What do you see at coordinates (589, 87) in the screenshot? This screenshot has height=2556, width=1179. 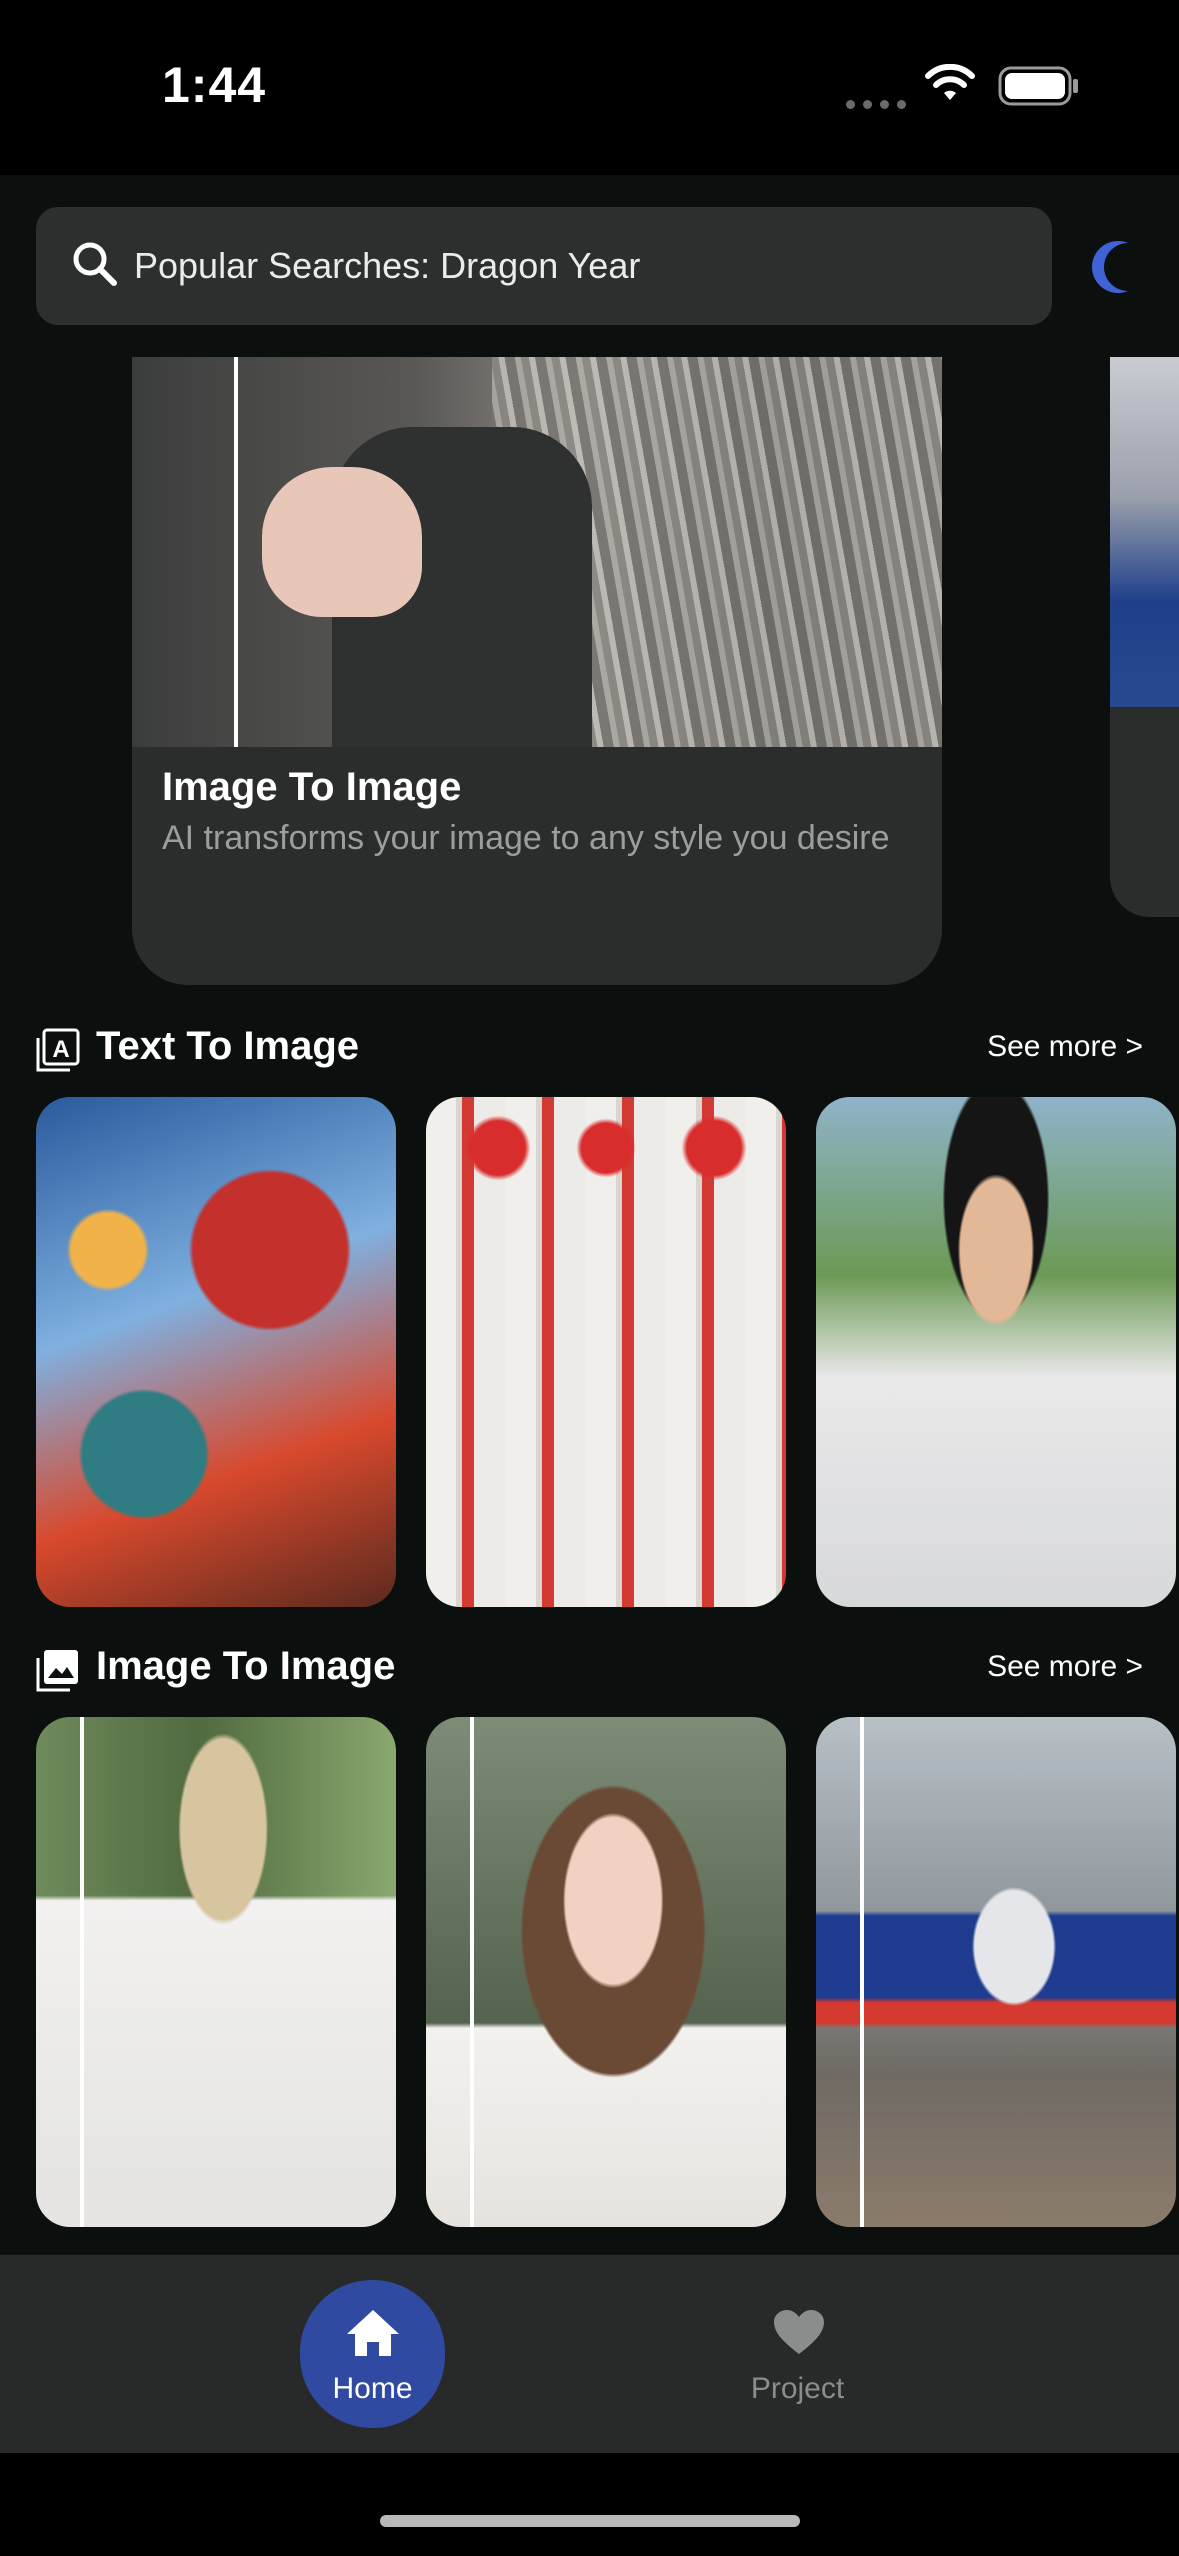 I see `status-bar: 1:44` at bounding box center [589, 87].